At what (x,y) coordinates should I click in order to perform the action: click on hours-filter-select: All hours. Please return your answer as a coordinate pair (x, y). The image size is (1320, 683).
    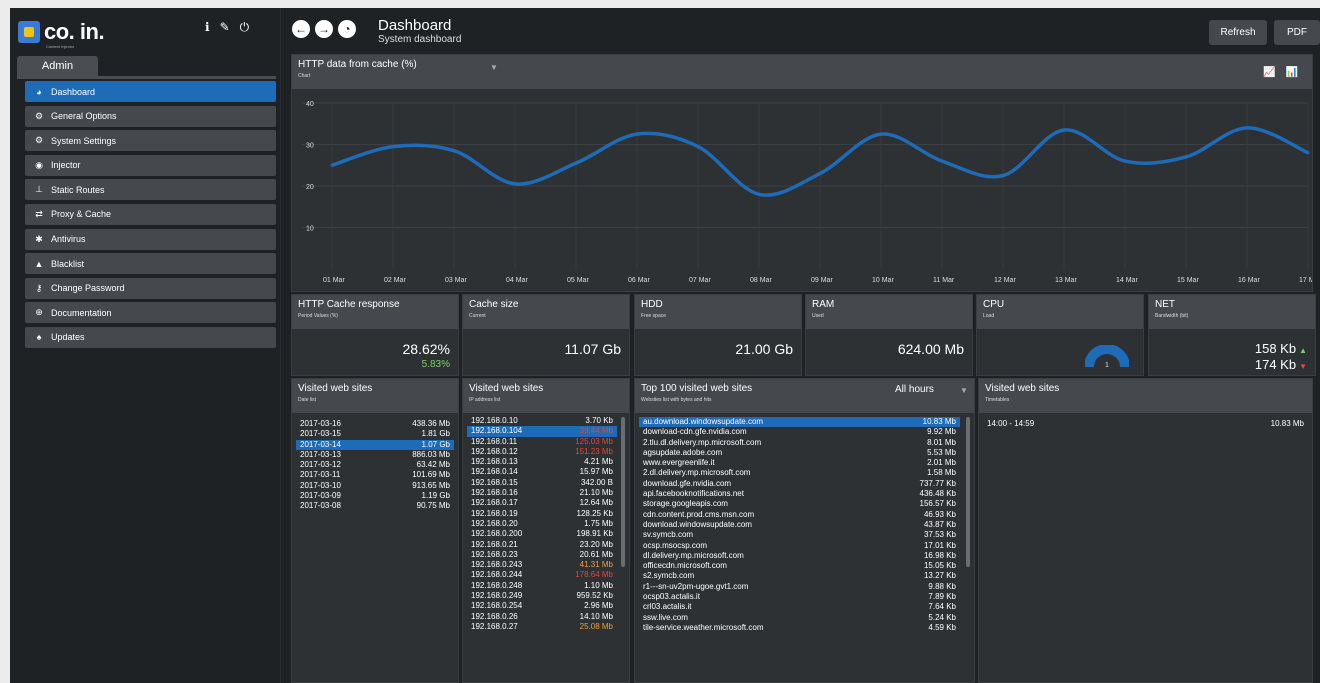
    Looking at the image, I should click on (914, 389).